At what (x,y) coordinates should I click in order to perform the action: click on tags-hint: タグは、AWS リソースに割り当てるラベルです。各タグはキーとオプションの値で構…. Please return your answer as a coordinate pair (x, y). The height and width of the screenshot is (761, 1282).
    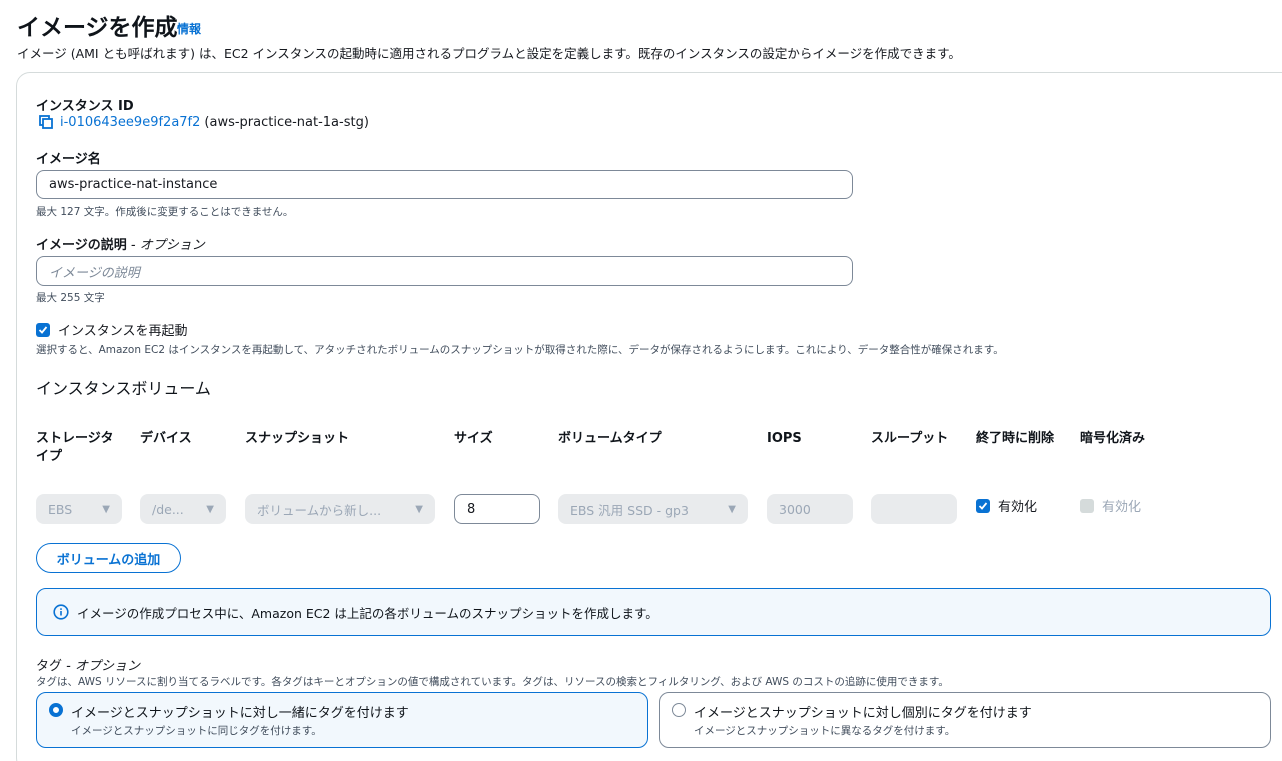
    Looking at the image, I should click on (492, 682).